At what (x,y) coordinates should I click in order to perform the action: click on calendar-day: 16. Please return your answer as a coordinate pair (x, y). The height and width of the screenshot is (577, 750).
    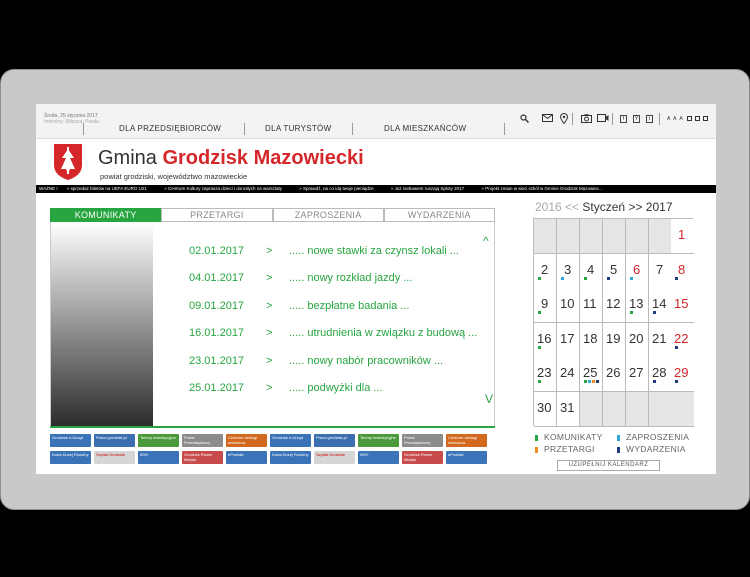
    Looking at the image, I should click on (545, 340).